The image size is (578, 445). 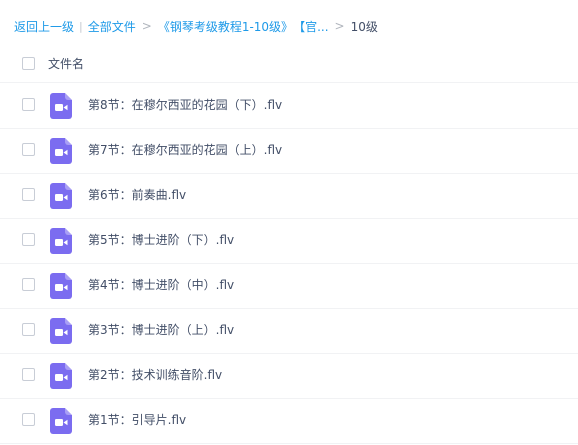 What do you see at coordinates (185, 149) in the screenshot?
I see `file-name: 第7节：在穆尔西亚的花园（上）.flv` at bounding box center [185, 149].